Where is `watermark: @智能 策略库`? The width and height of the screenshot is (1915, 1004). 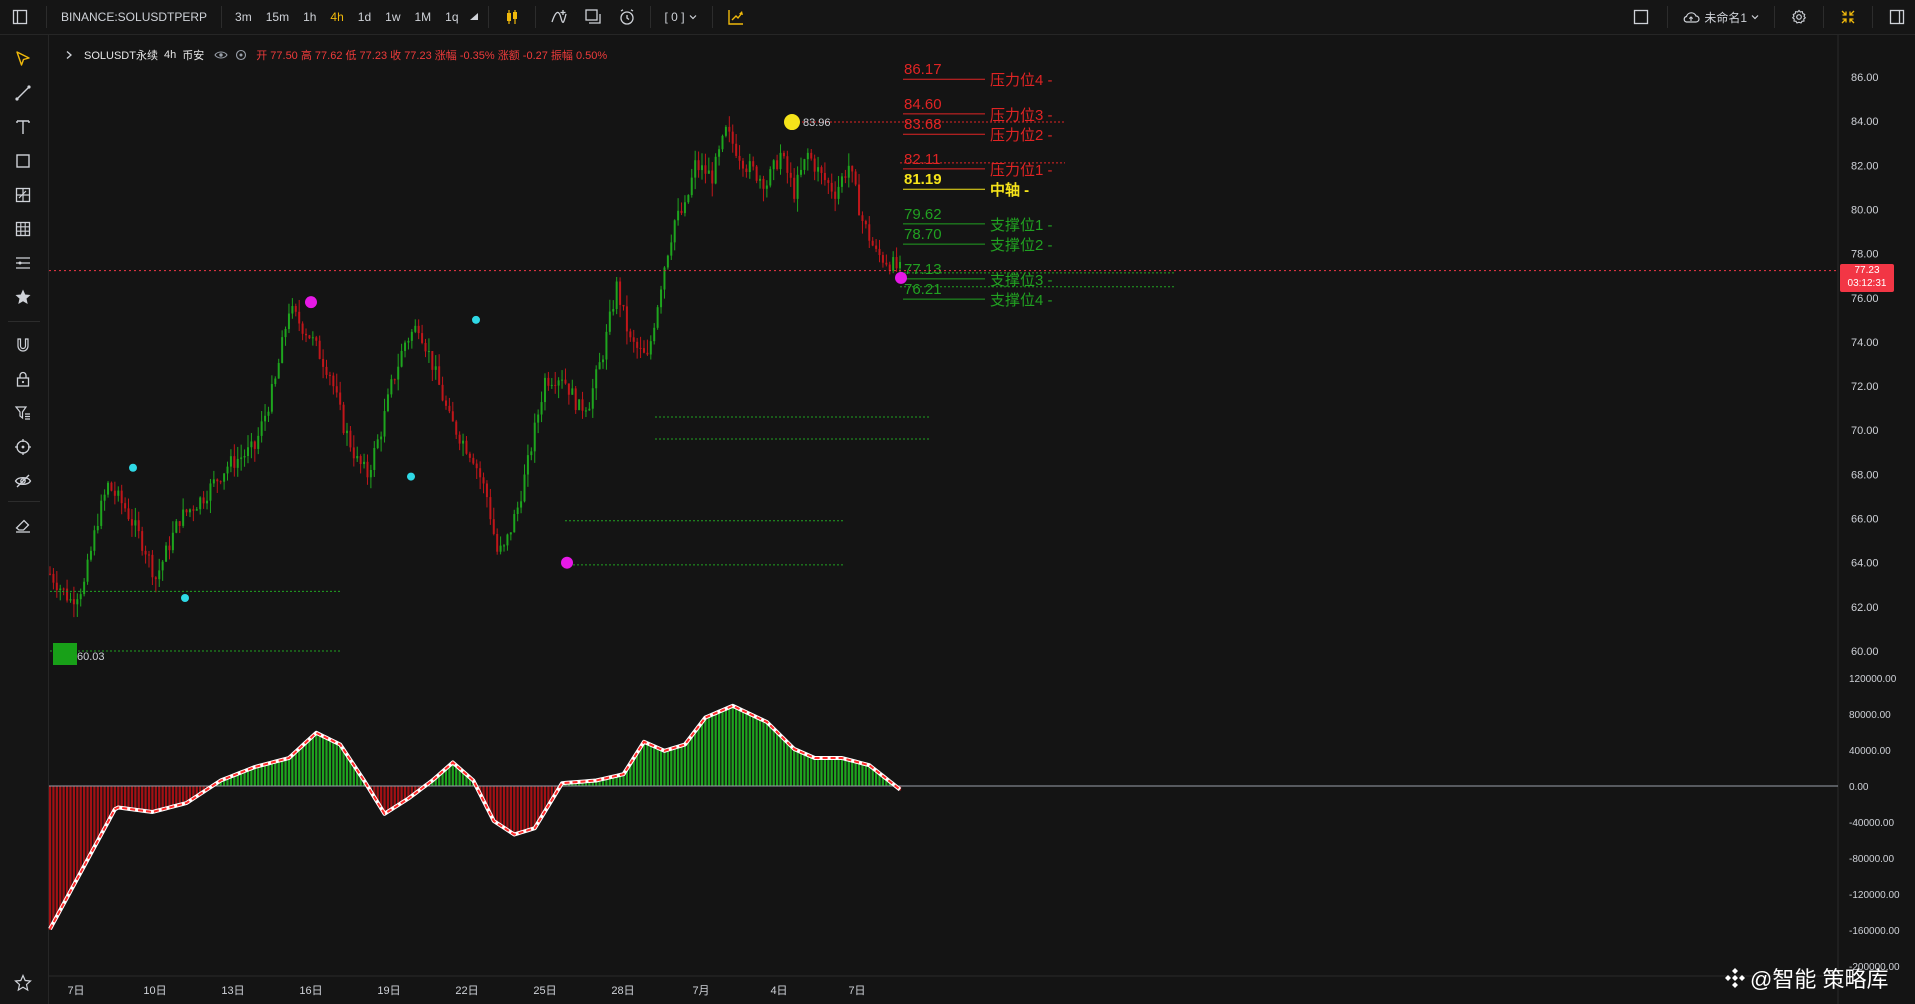 watermark: @智能 策略库 is located at coordinates (1805, 978).